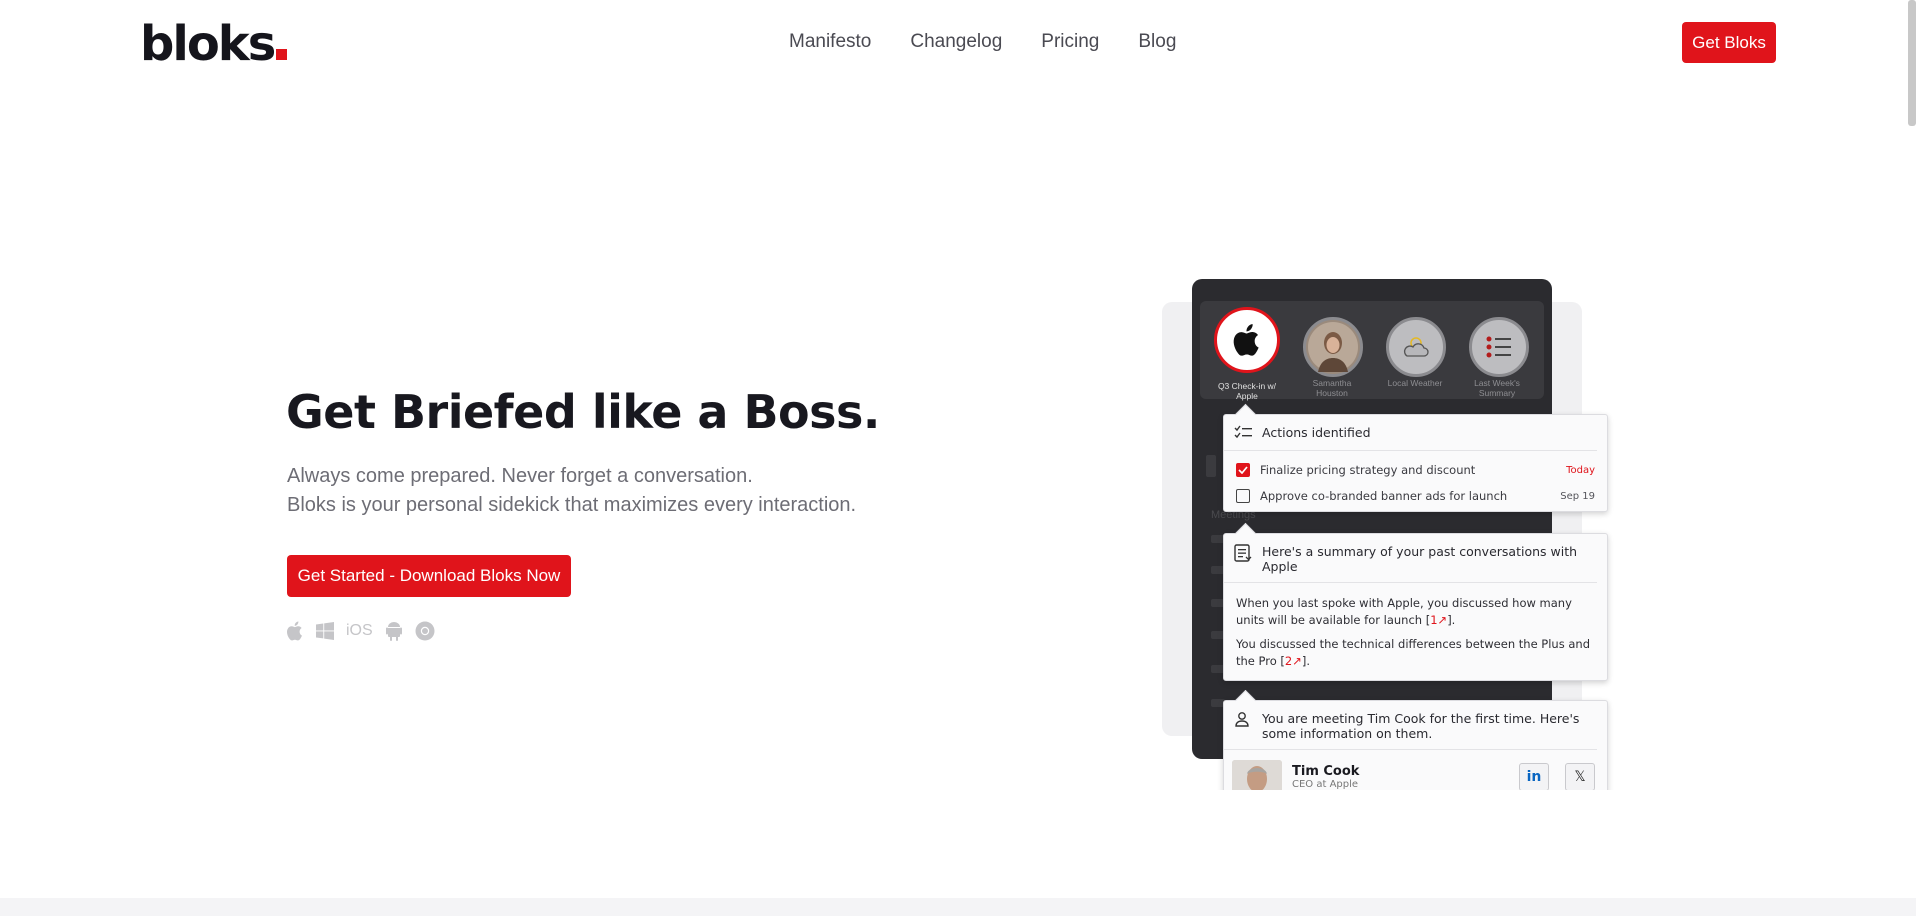 The image size is (1916, 916). I want to click on weather-icon, so click(1416, 347).